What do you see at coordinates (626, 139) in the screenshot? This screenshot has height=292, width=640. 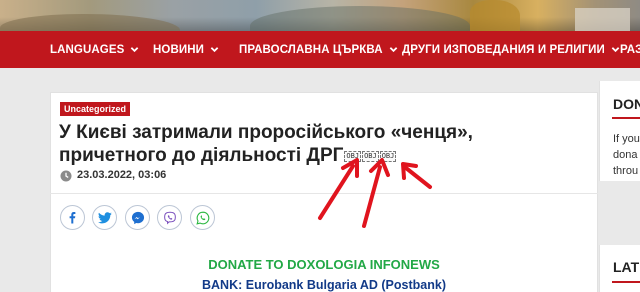 I see `sidebar-text-line: If you` at bounding box center [626, 139].